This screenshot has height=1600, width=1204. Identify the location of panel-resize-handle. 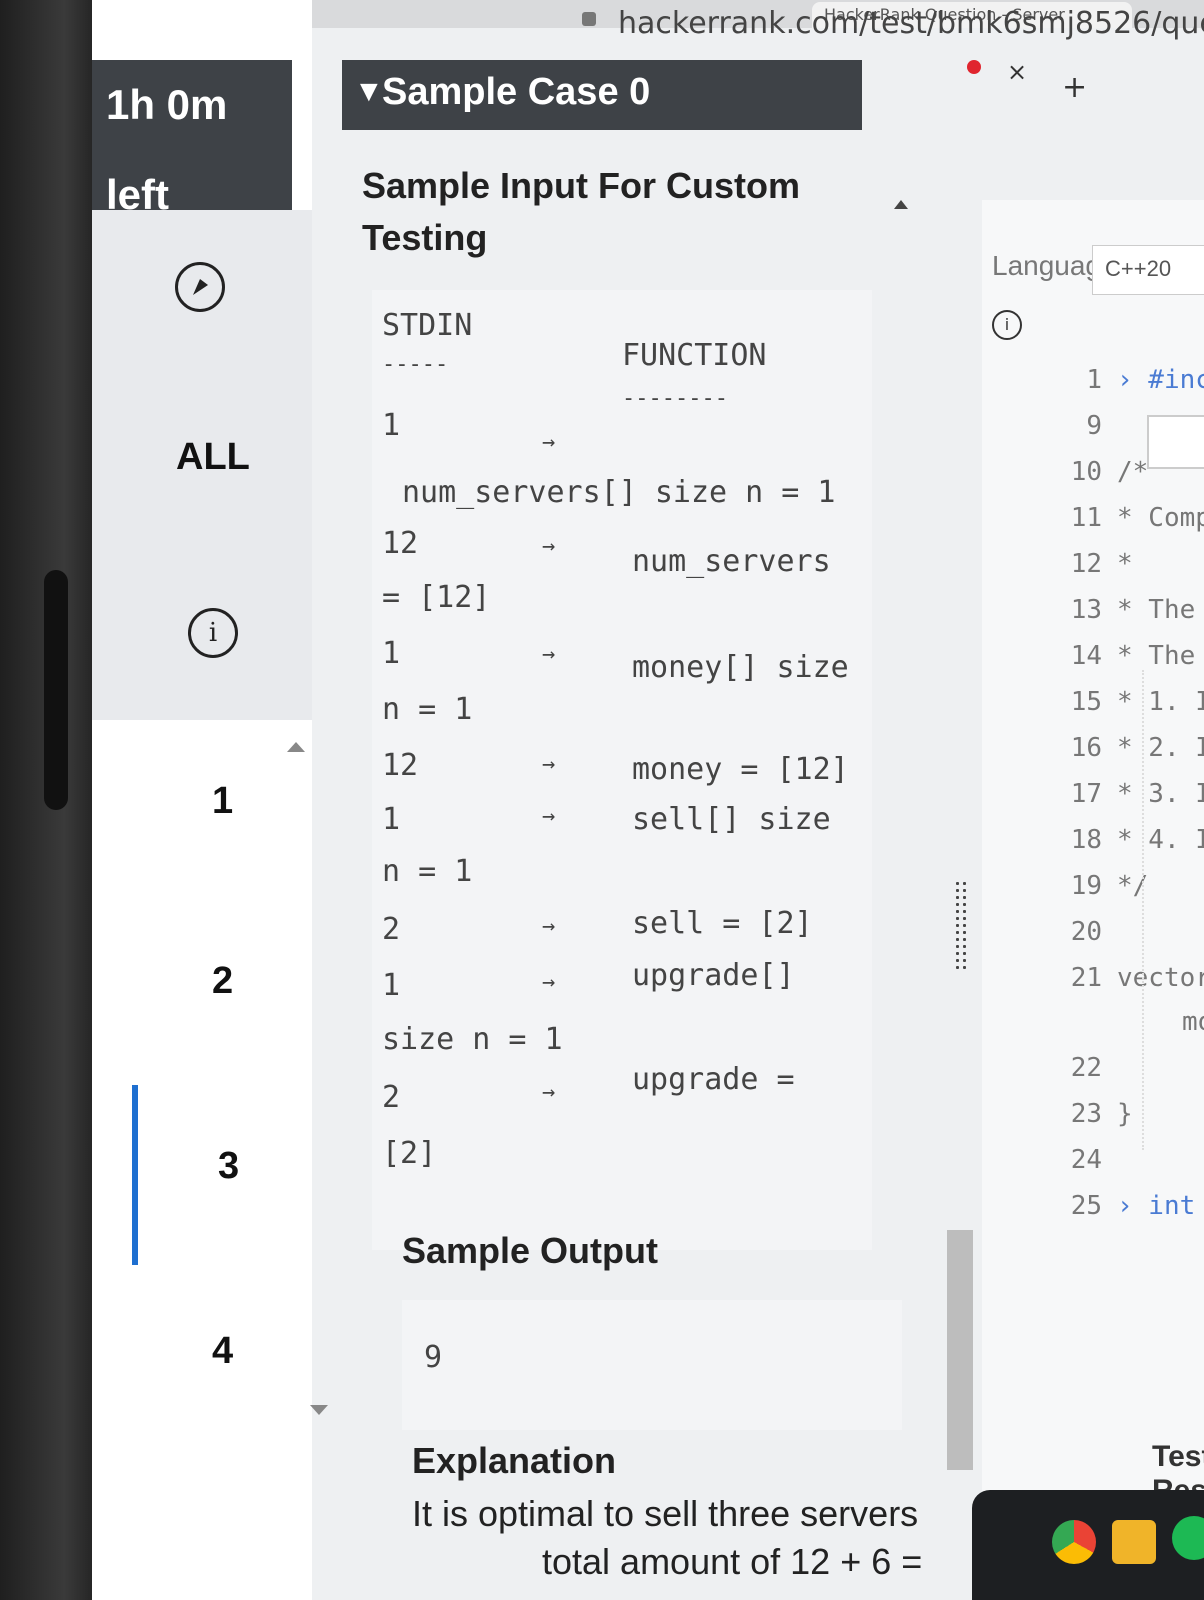
(961, 925).